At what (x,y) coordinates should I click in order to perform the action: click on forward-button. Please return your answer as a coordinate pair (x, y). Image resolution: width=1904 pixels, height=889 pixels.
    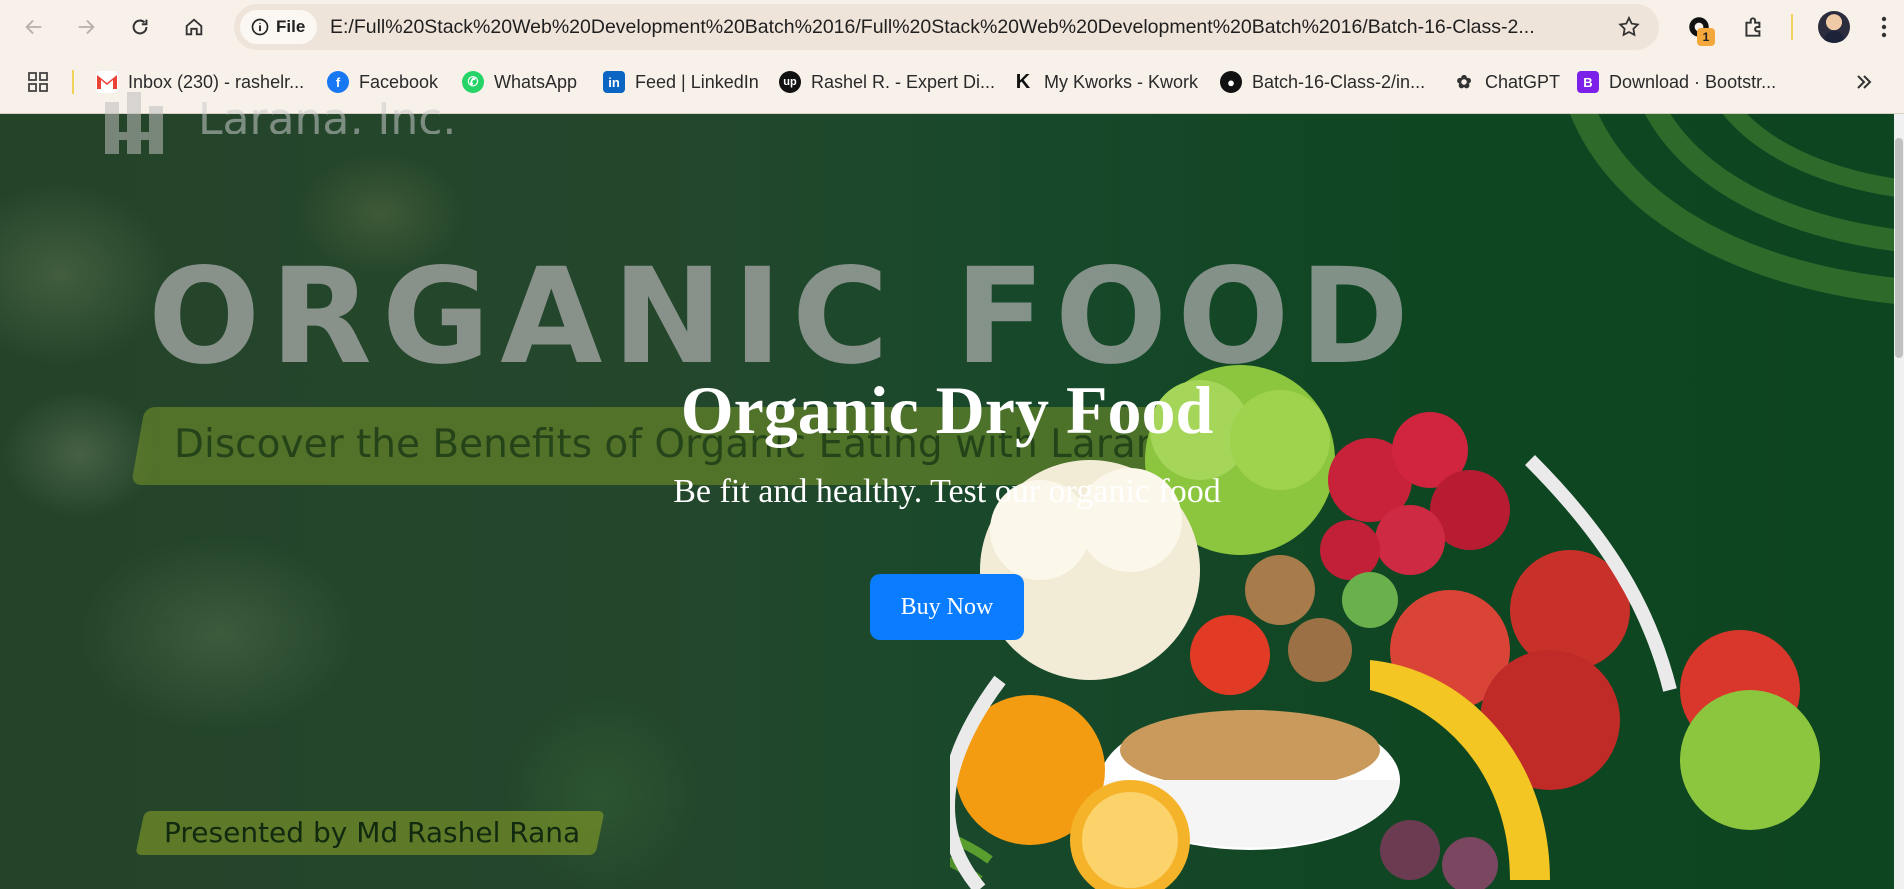
    Looking at the image, I should click on (86, 27).